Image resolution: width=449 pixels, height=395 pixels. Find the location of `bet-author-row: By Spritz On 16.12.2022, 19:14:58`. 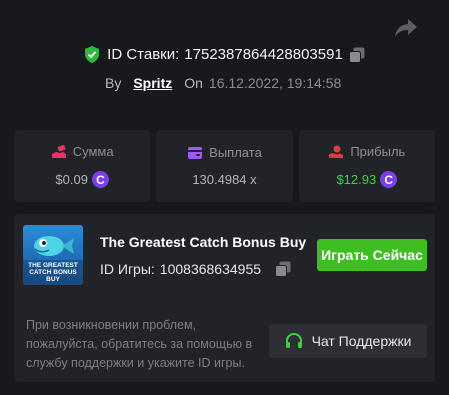

bet-author-row: By Spritz On 16.12.2022, 19:14:58 is located at coordinates (223, 83).